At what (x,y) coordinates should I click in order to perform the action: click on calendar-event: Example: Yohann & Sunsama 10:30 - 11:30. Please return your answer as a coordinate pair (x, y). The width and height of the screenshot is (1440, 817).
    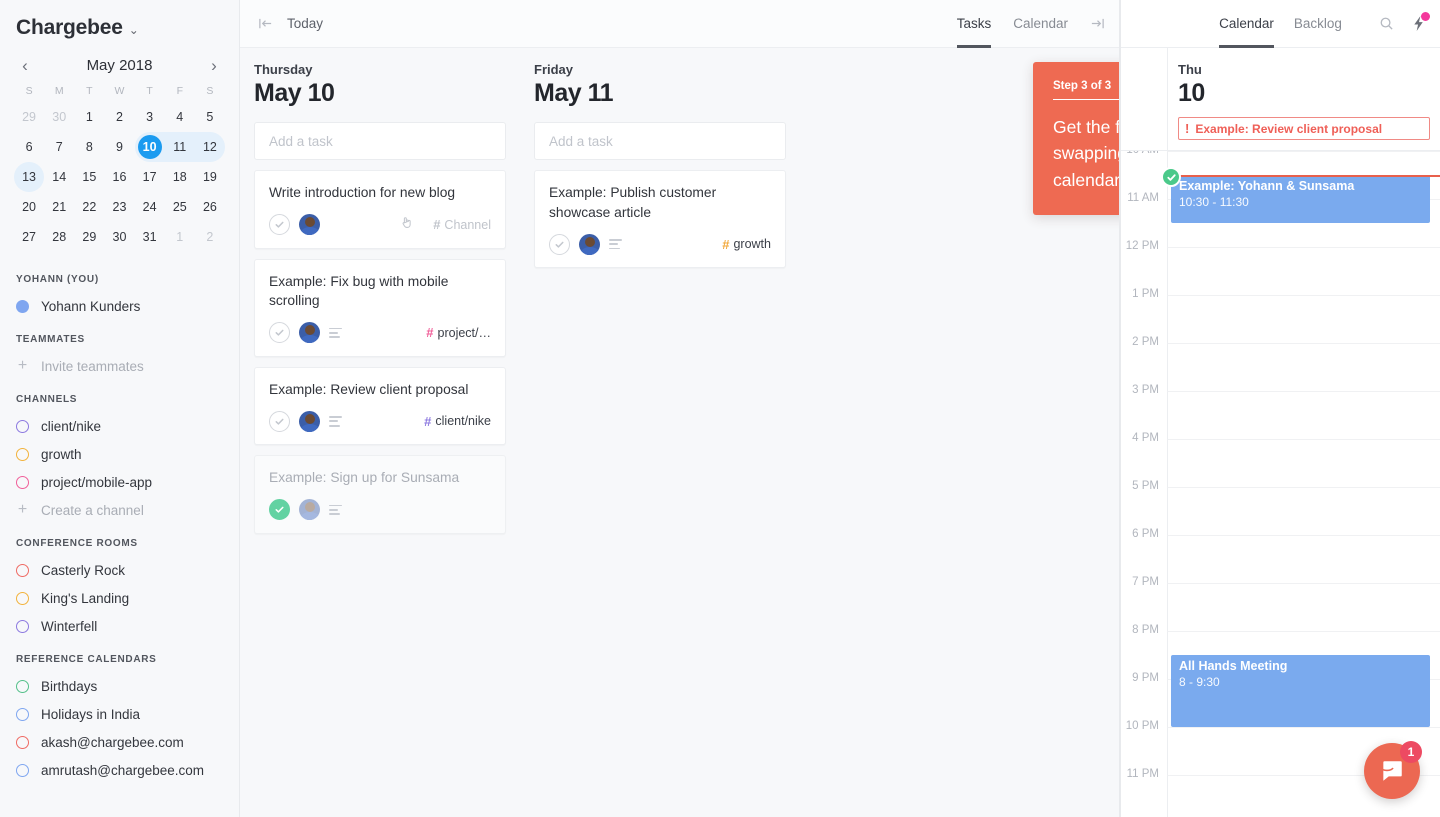
    Looking at the image, I should click on (1300, 199).